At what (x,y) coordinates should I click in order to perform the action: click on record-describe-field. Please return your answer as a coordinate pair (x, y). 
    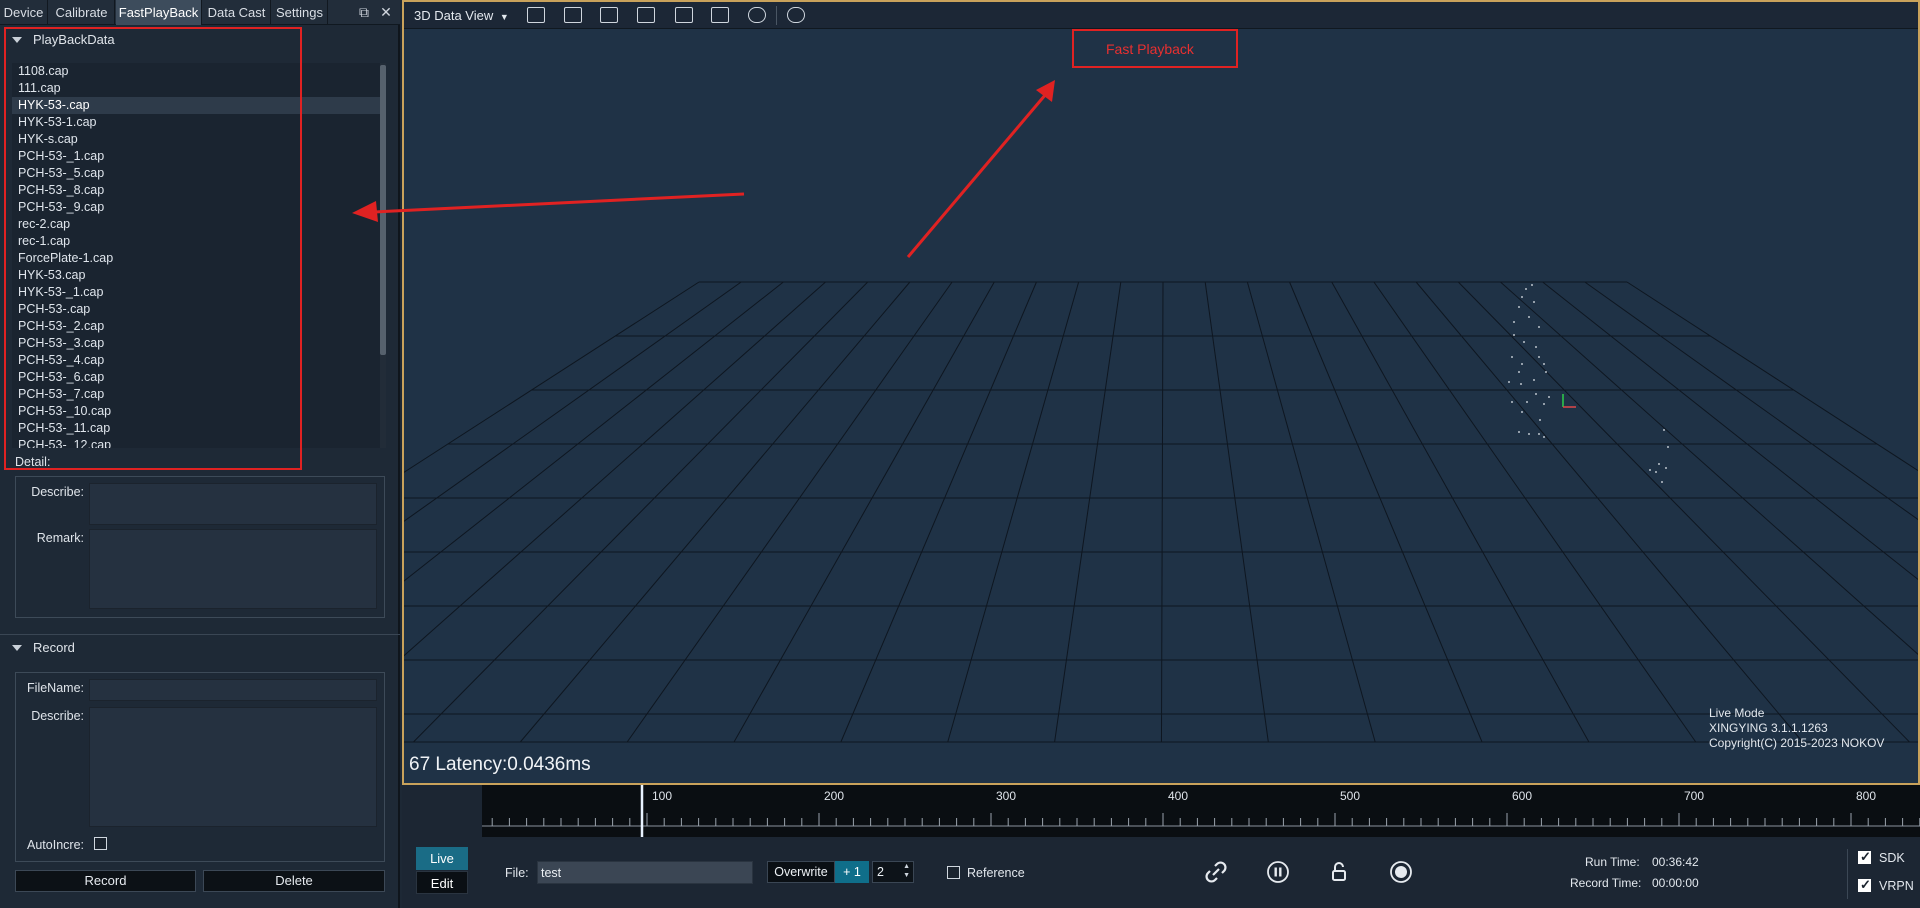
    Looking at the image, I should click on (233, 767).